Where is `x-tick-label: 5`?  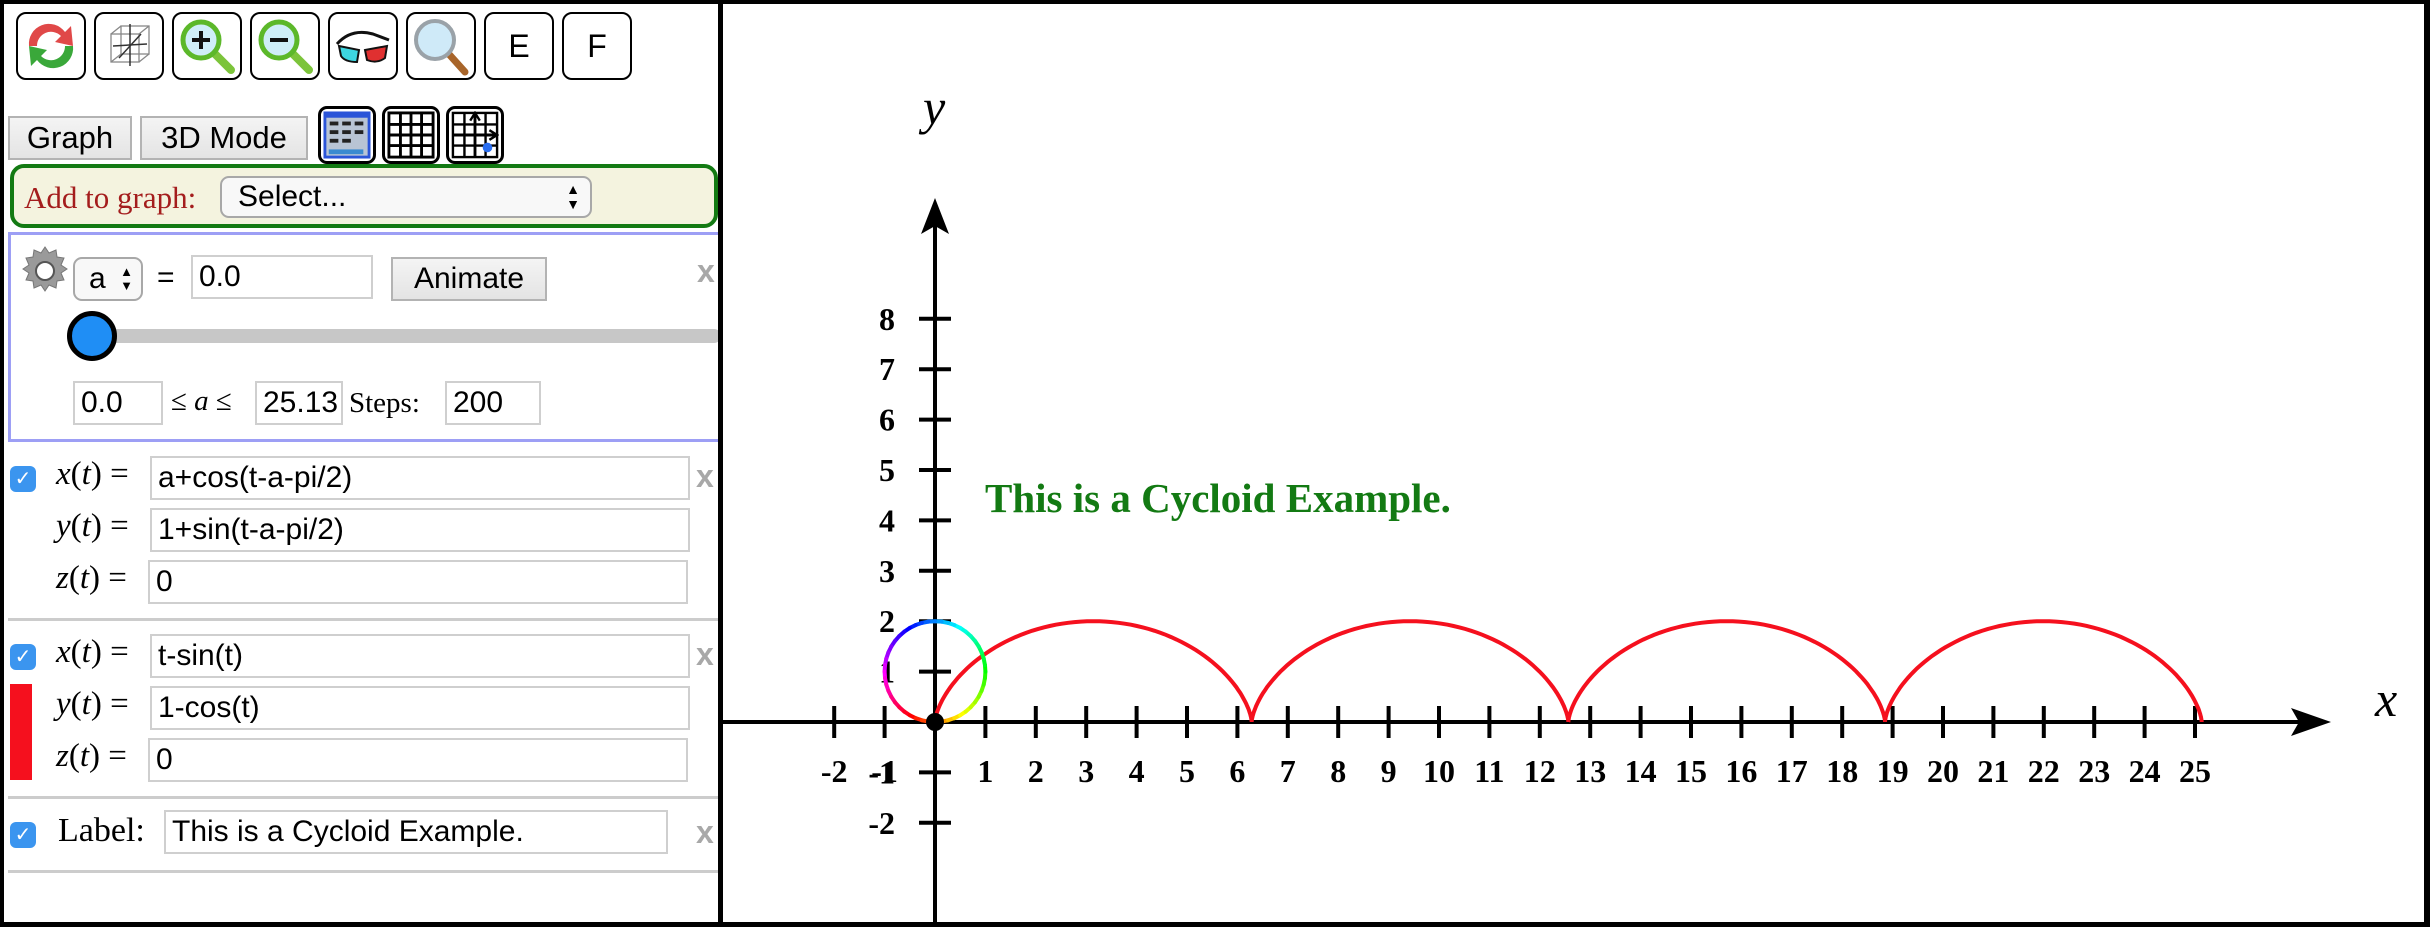
x-tick-label: 5 is located at coordinates (1187, 771).